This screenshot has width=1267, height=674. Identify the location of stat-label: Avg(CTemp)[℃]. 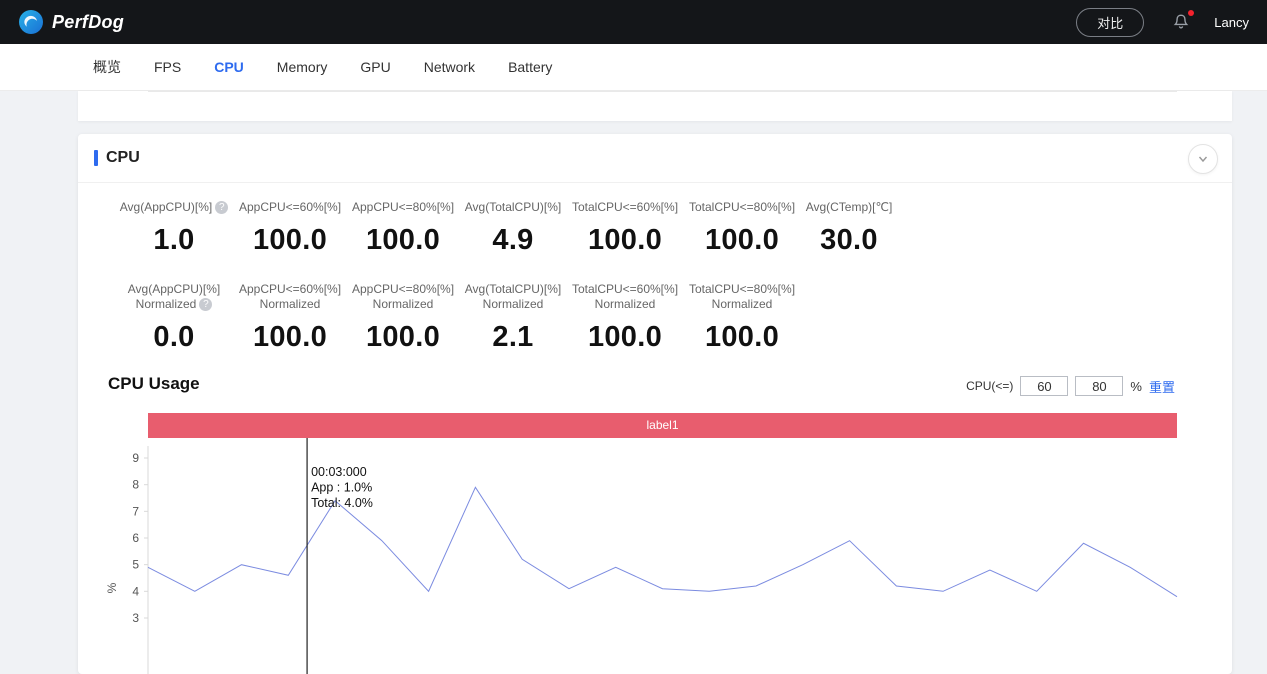
(849, 207).